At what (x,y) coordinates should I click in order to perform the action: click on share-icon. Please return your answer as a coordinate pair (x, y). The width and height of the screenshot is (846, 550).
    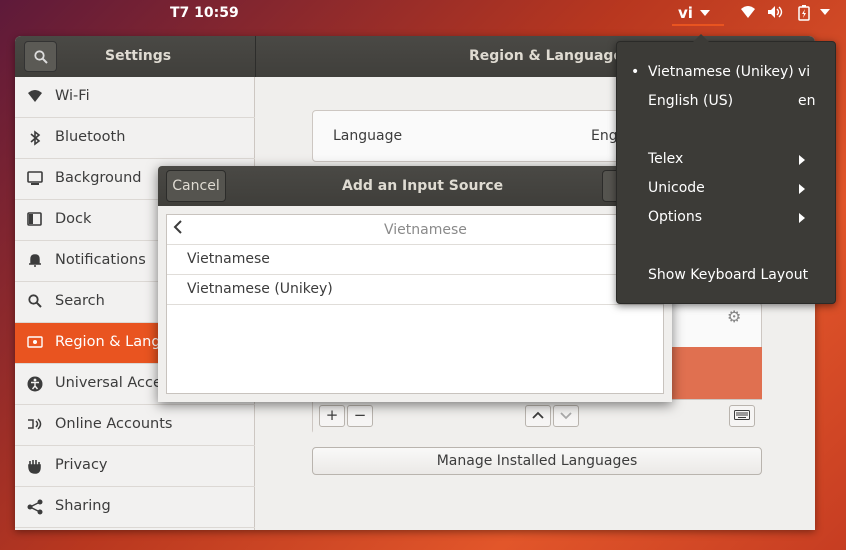
    Looking at the image, I should click on (35, 507).